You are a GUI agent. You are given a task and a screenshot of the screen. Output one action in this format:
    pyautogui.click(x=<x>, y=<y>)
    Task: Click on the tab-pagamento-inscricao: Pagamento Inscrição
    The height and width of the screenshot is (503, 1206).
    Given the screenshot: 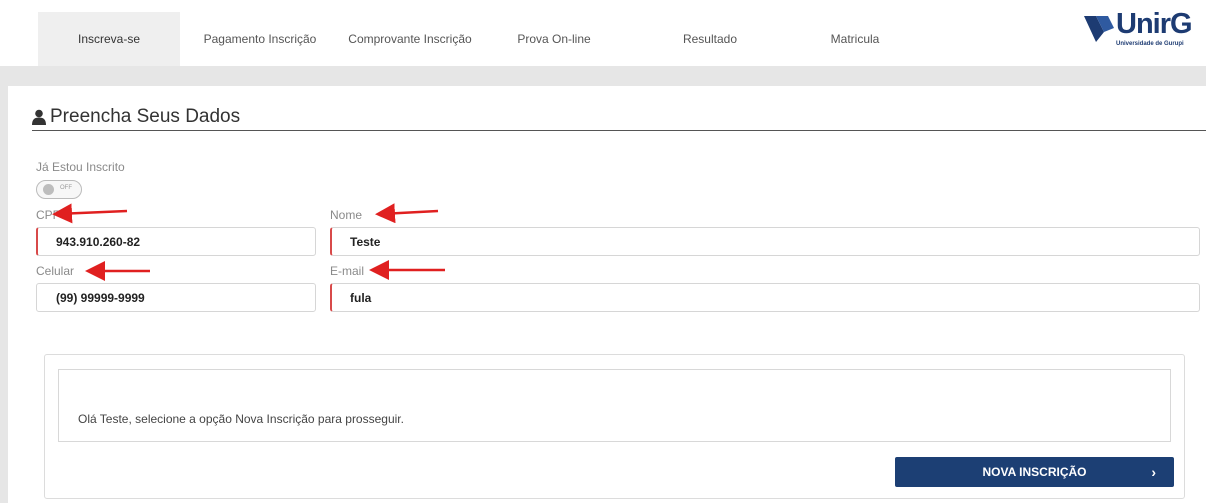 What is the action you would take?
    pyautogui.click(x=260, y=39)
    